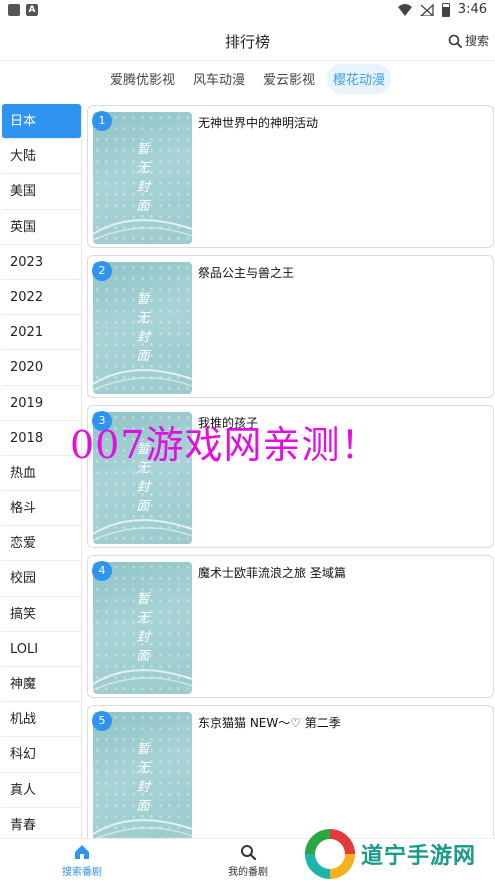 The height and width of the screenshot is (880, 495). What do you see at coordinates (41, 262) in the screenshot?
I see `sidebar-item: 2023` at bounding box center [41, 262].